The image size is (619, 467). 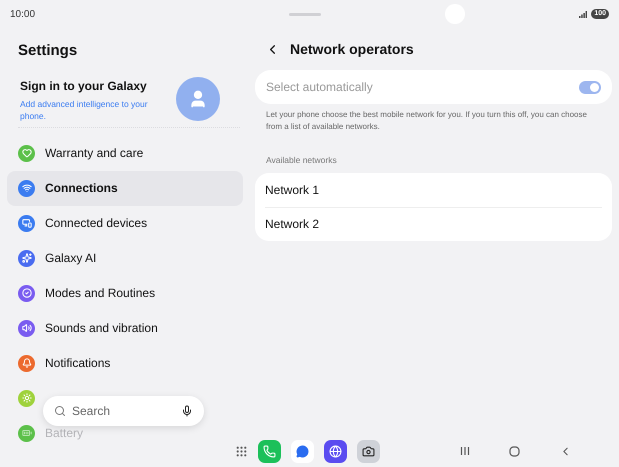 What do you see at coordinates (433, 223) in the screenshot?
I see `network-item: Network 2` at bounding box center [433, 223].